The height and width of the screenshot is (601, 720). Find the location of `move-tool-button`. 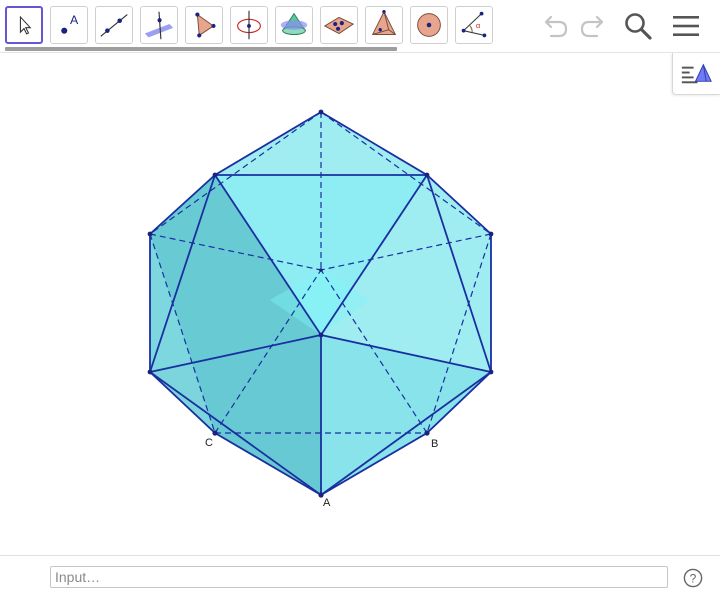

move-tool-button is located at coordinates (24, 25).